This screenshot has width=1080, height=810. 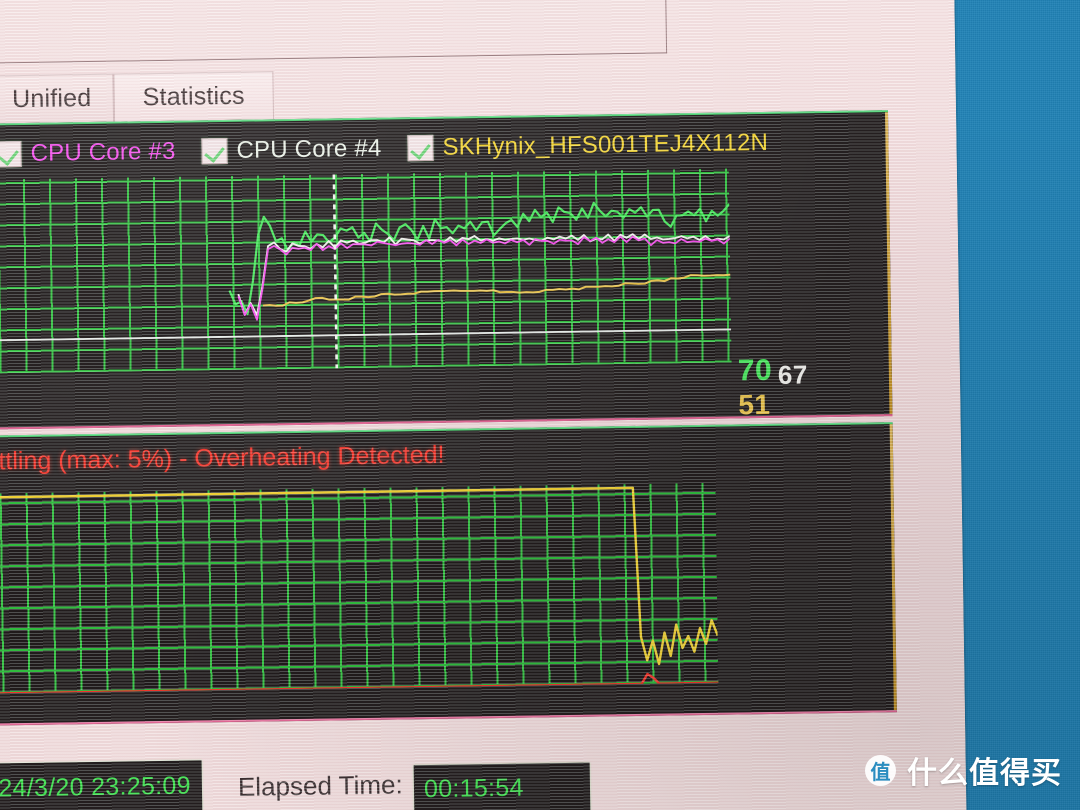 I want to click on checkbox-core4, so click(x=214, y=151).